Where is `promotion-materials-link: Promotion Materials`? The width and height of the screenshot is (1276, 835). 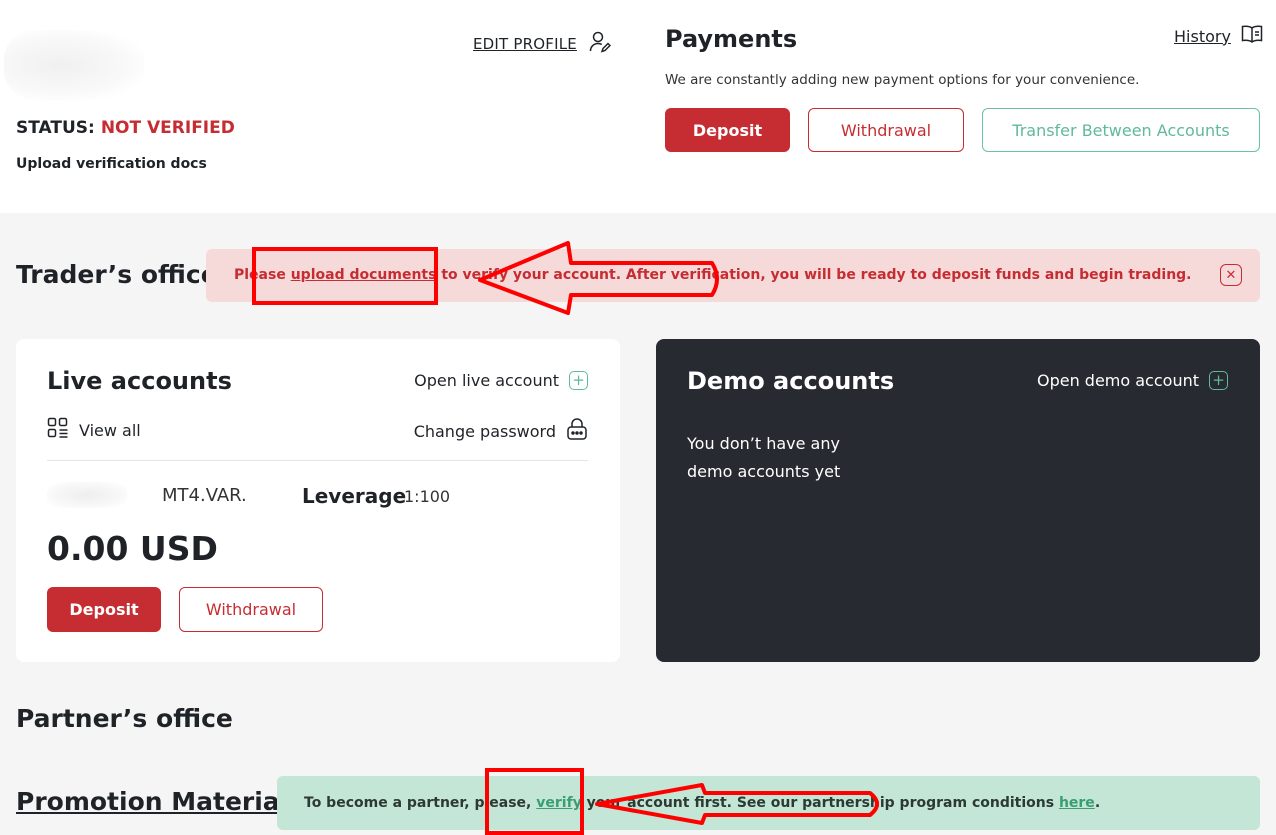
promotion-materials-link: Promotion Materials is located at coordinates (159, 801).